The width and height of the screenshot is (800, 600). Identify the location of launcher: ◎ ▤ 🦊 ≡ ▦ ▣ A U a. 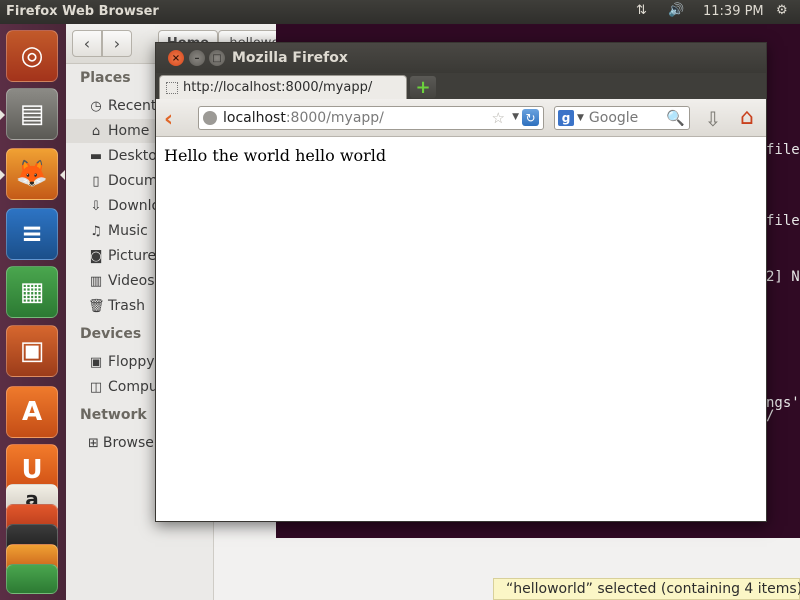
(33, 312).